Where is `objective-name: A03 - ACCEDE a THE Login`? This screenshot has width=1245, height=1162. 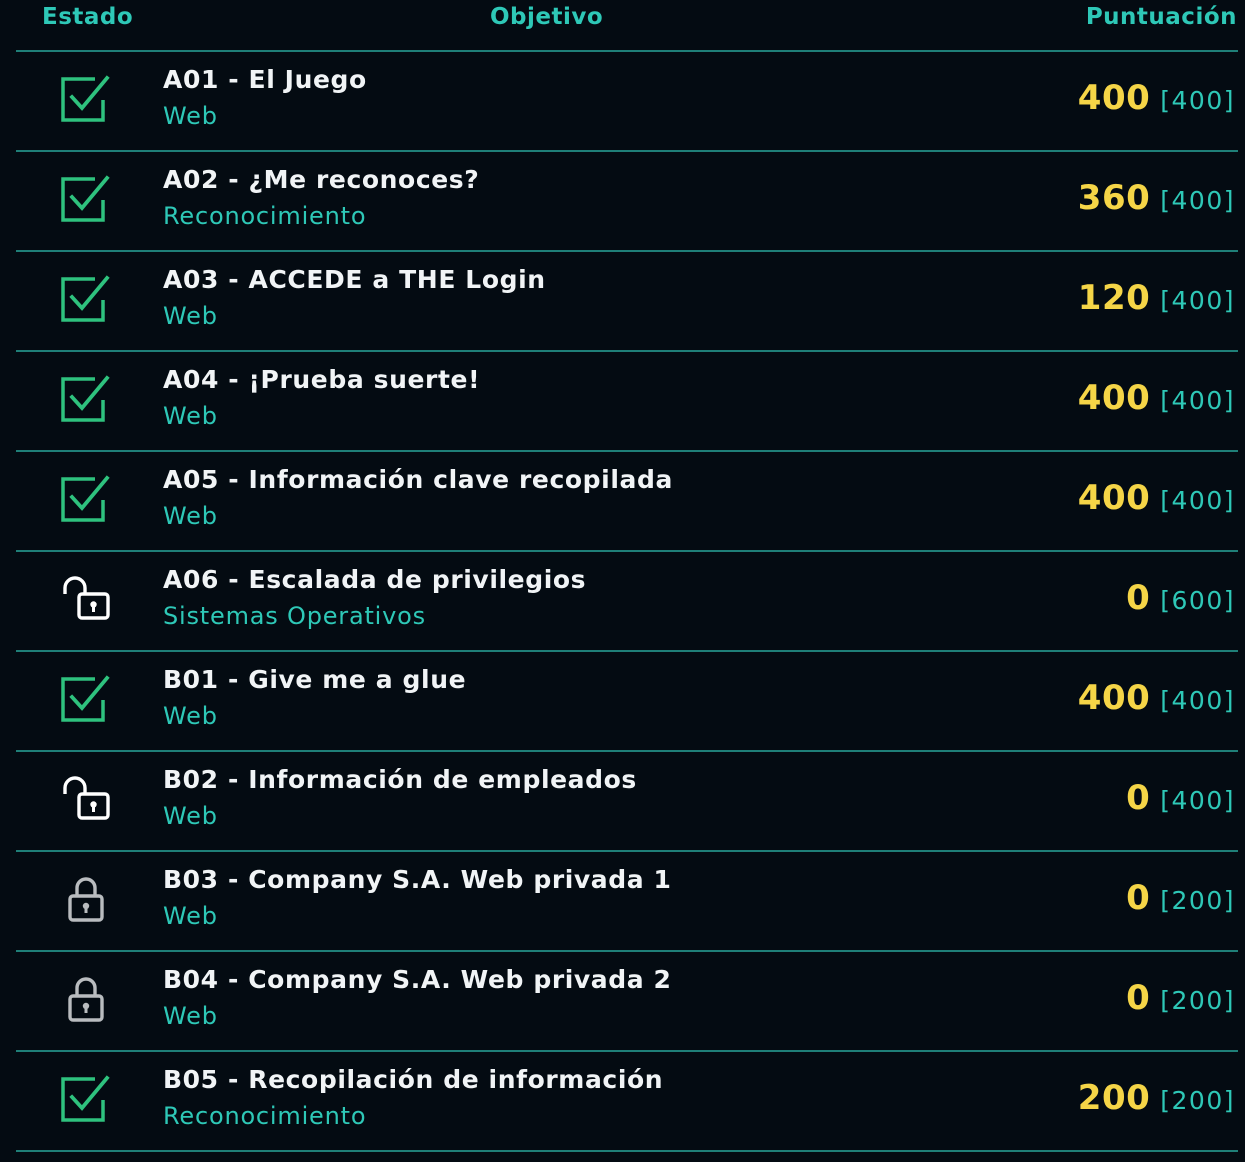 objective-name: A03 - ACCEDE a THE Login is located at coordinates (354, 279).